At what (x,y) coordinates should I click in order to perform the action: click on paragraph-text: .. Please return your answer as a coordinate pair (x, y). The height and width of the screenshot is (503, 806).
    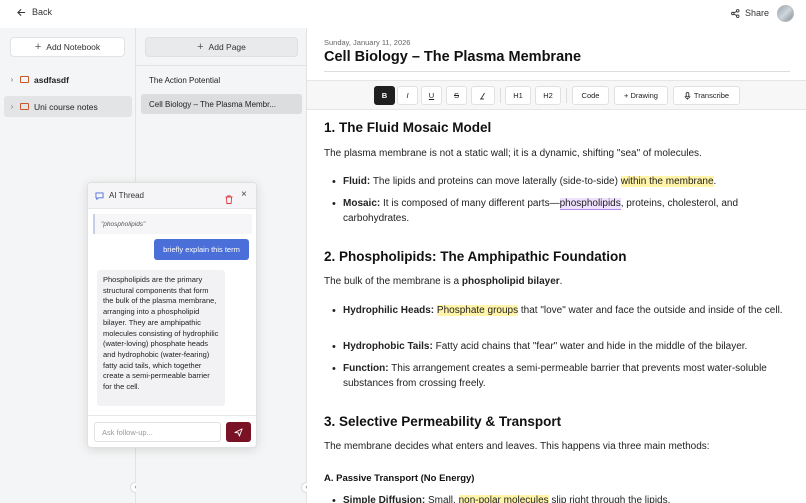
    Looking at the image, I should click on (561, 281).